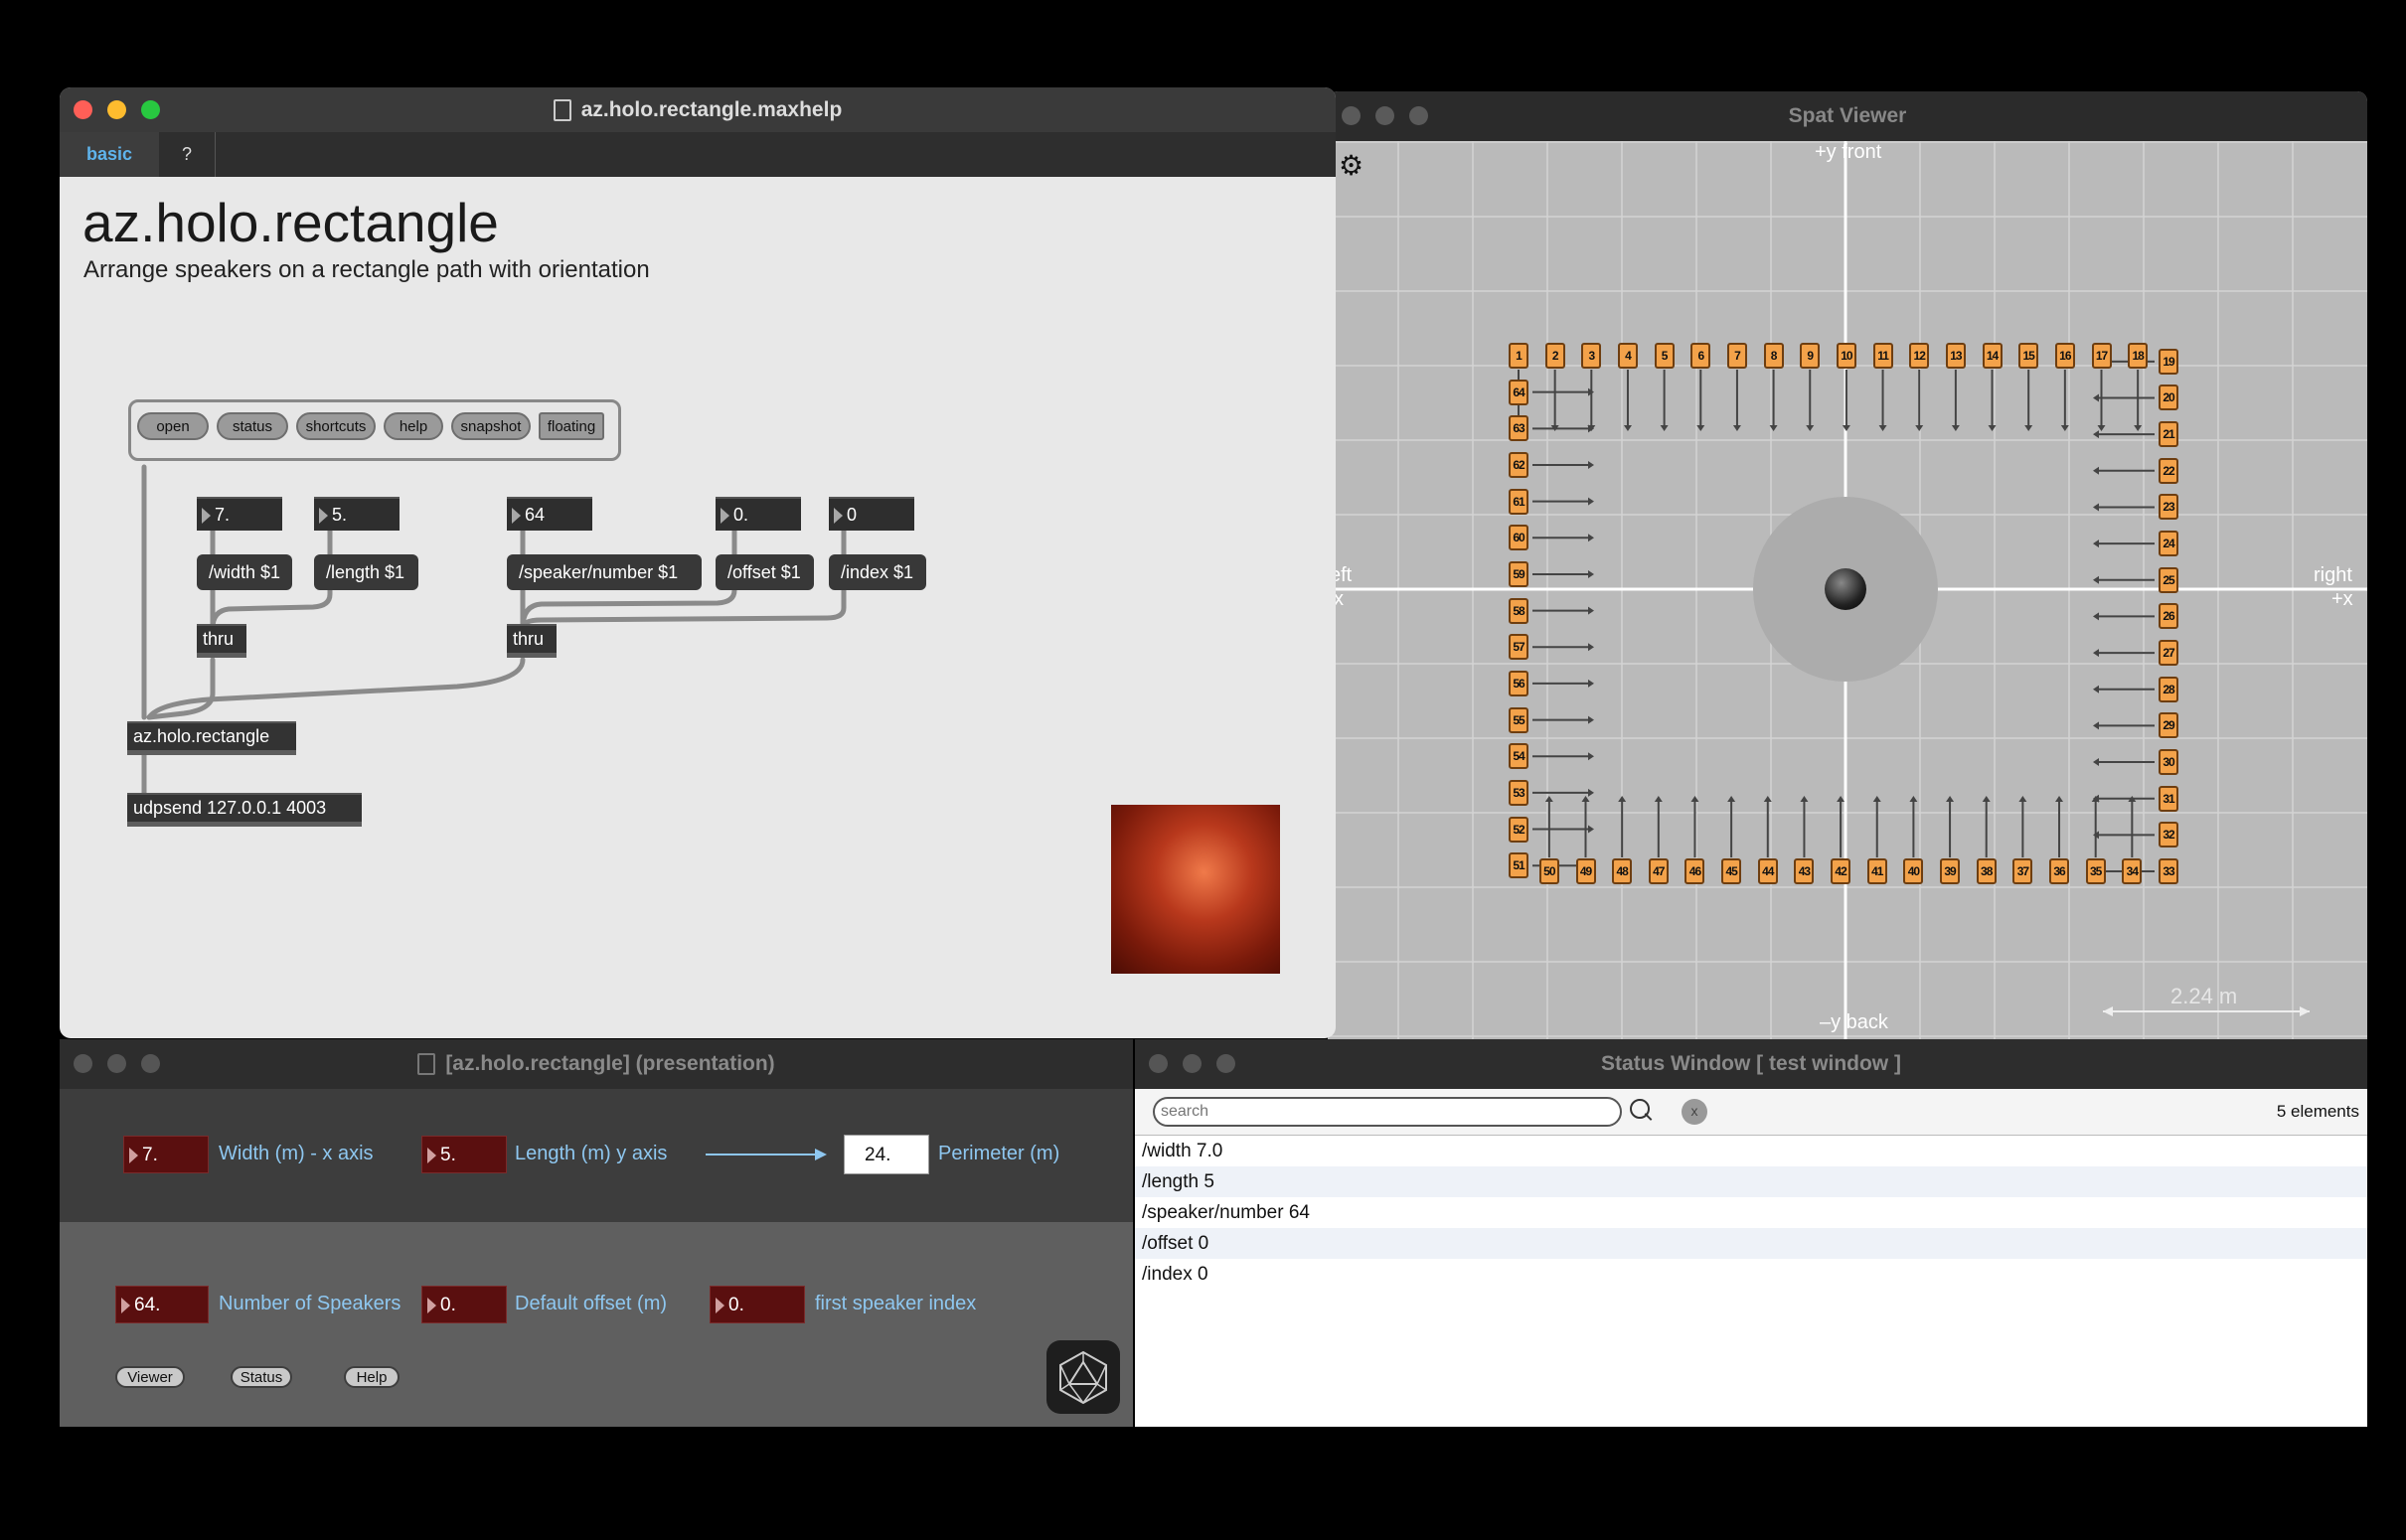 Image resolution: width=2406 pixels, height=1540 pixels. What do you see at coordinates (1694, 1112) in the screenshot?
I see `clear-search-button: x` at bounding box center [1694, 1112].